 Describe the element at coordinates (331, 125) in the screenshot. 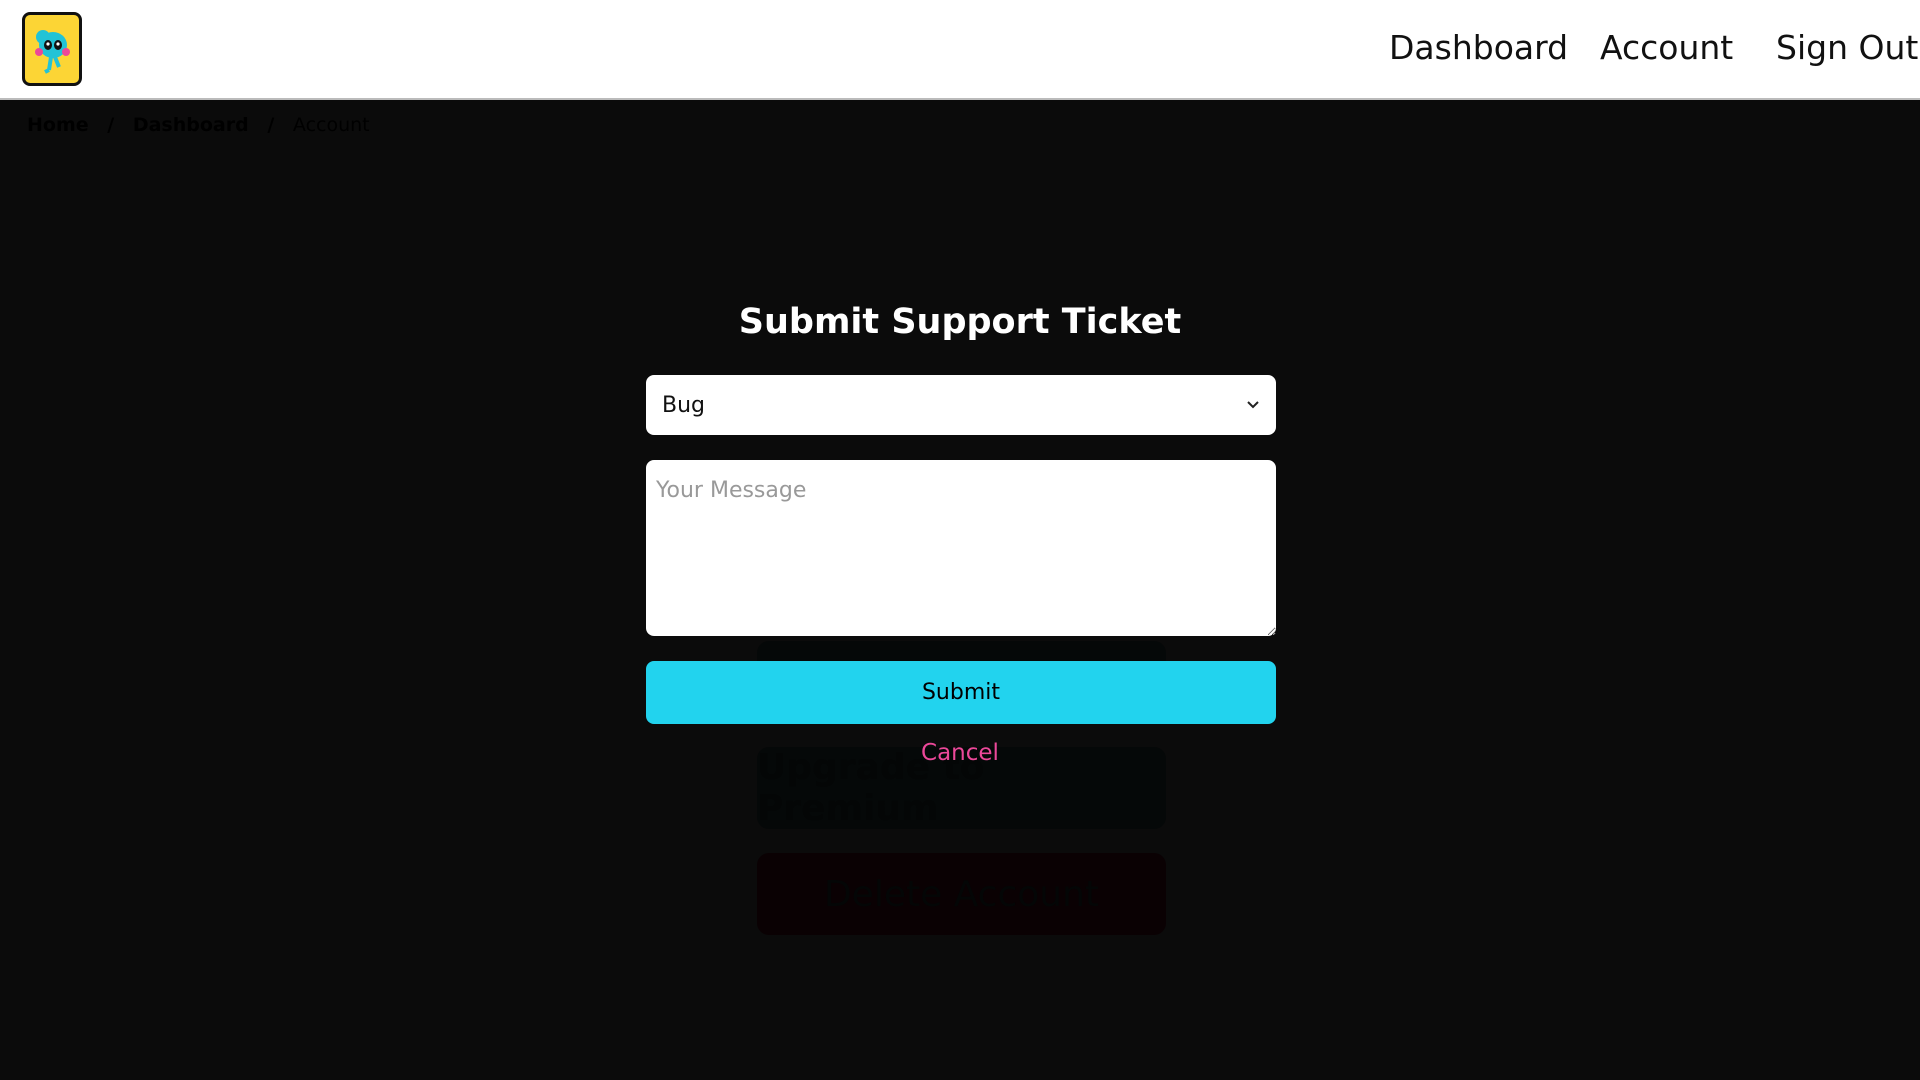

I see `breadcrumb-account: Account` at that location.